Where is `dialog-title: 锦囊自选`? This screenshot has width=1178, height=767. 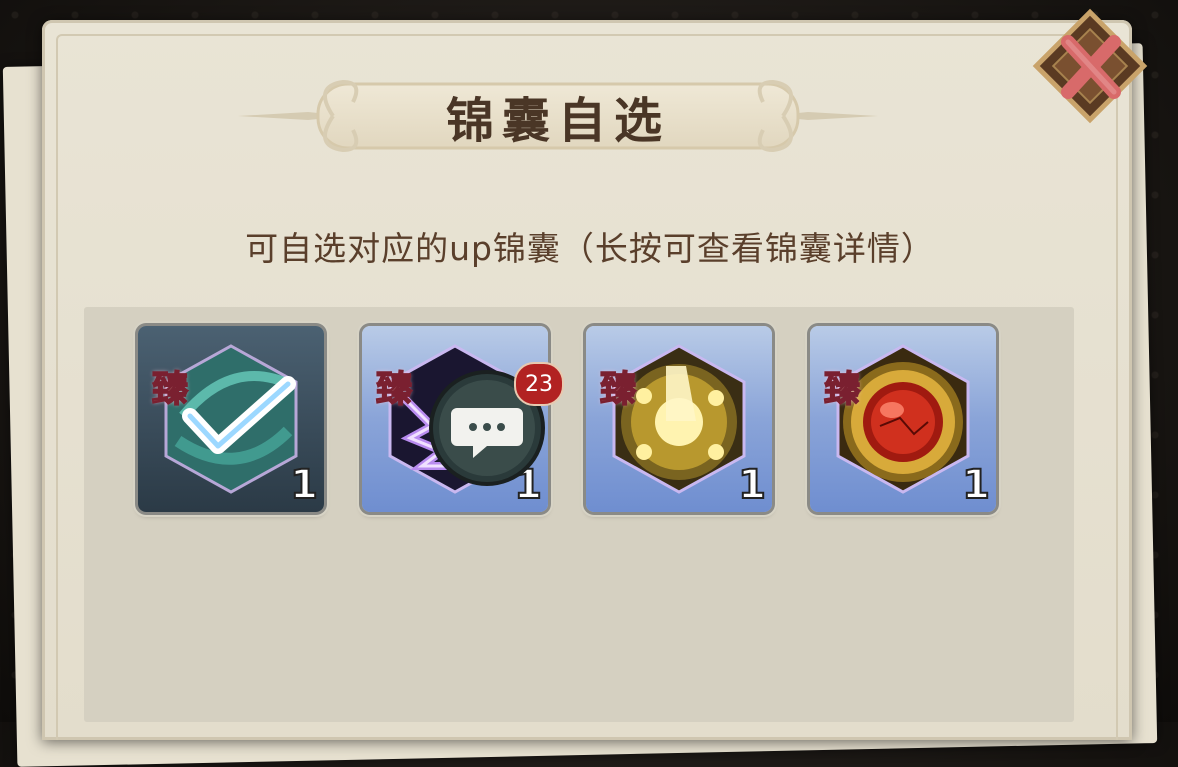
dialog-title: 锦囊自选 is located at coordinates (557, 121).